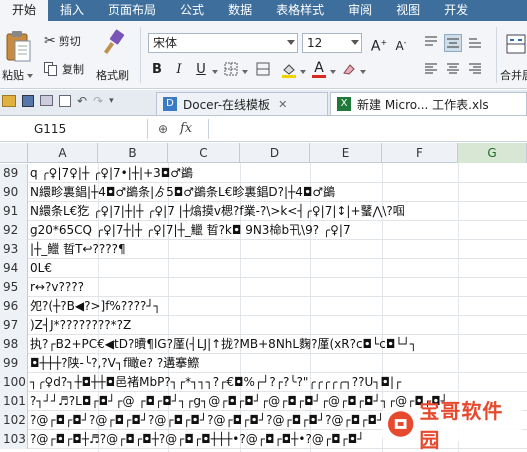 Image resolution: width=527 pixels, height=452 pixels. I want to click on align-center-icon, so click(453, 70).